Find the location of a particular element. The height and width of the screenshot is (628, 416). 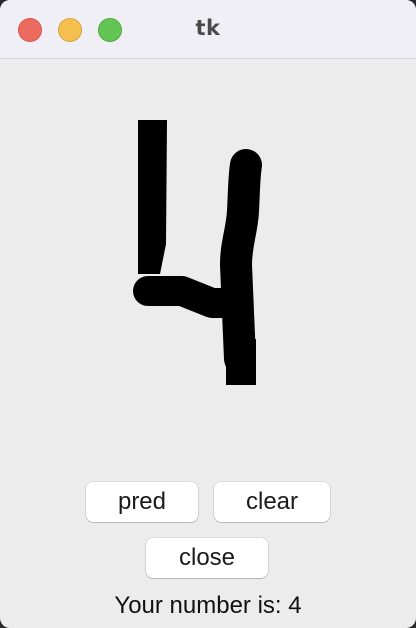

prediction-result-label: Your number is: 4 is located at coordinates (208, 605).